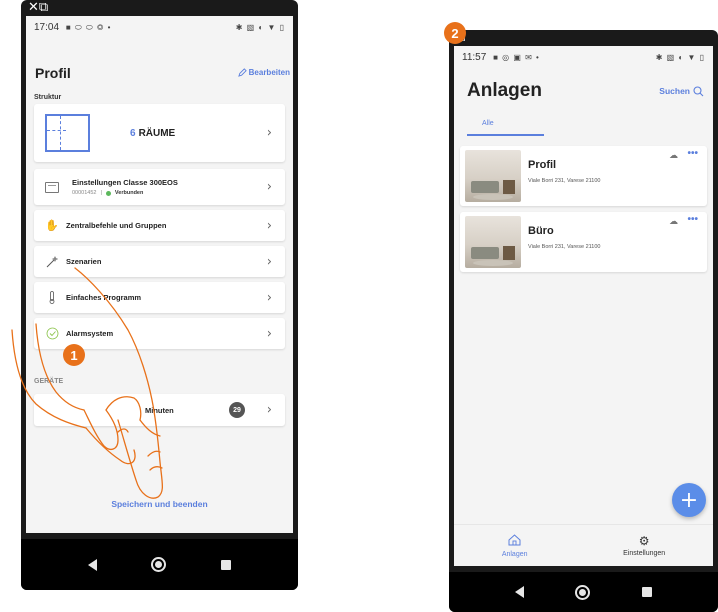 The height and width of the screenshot is (612, 718). I want to click on step-badge-1: 1, so click(74, 355).